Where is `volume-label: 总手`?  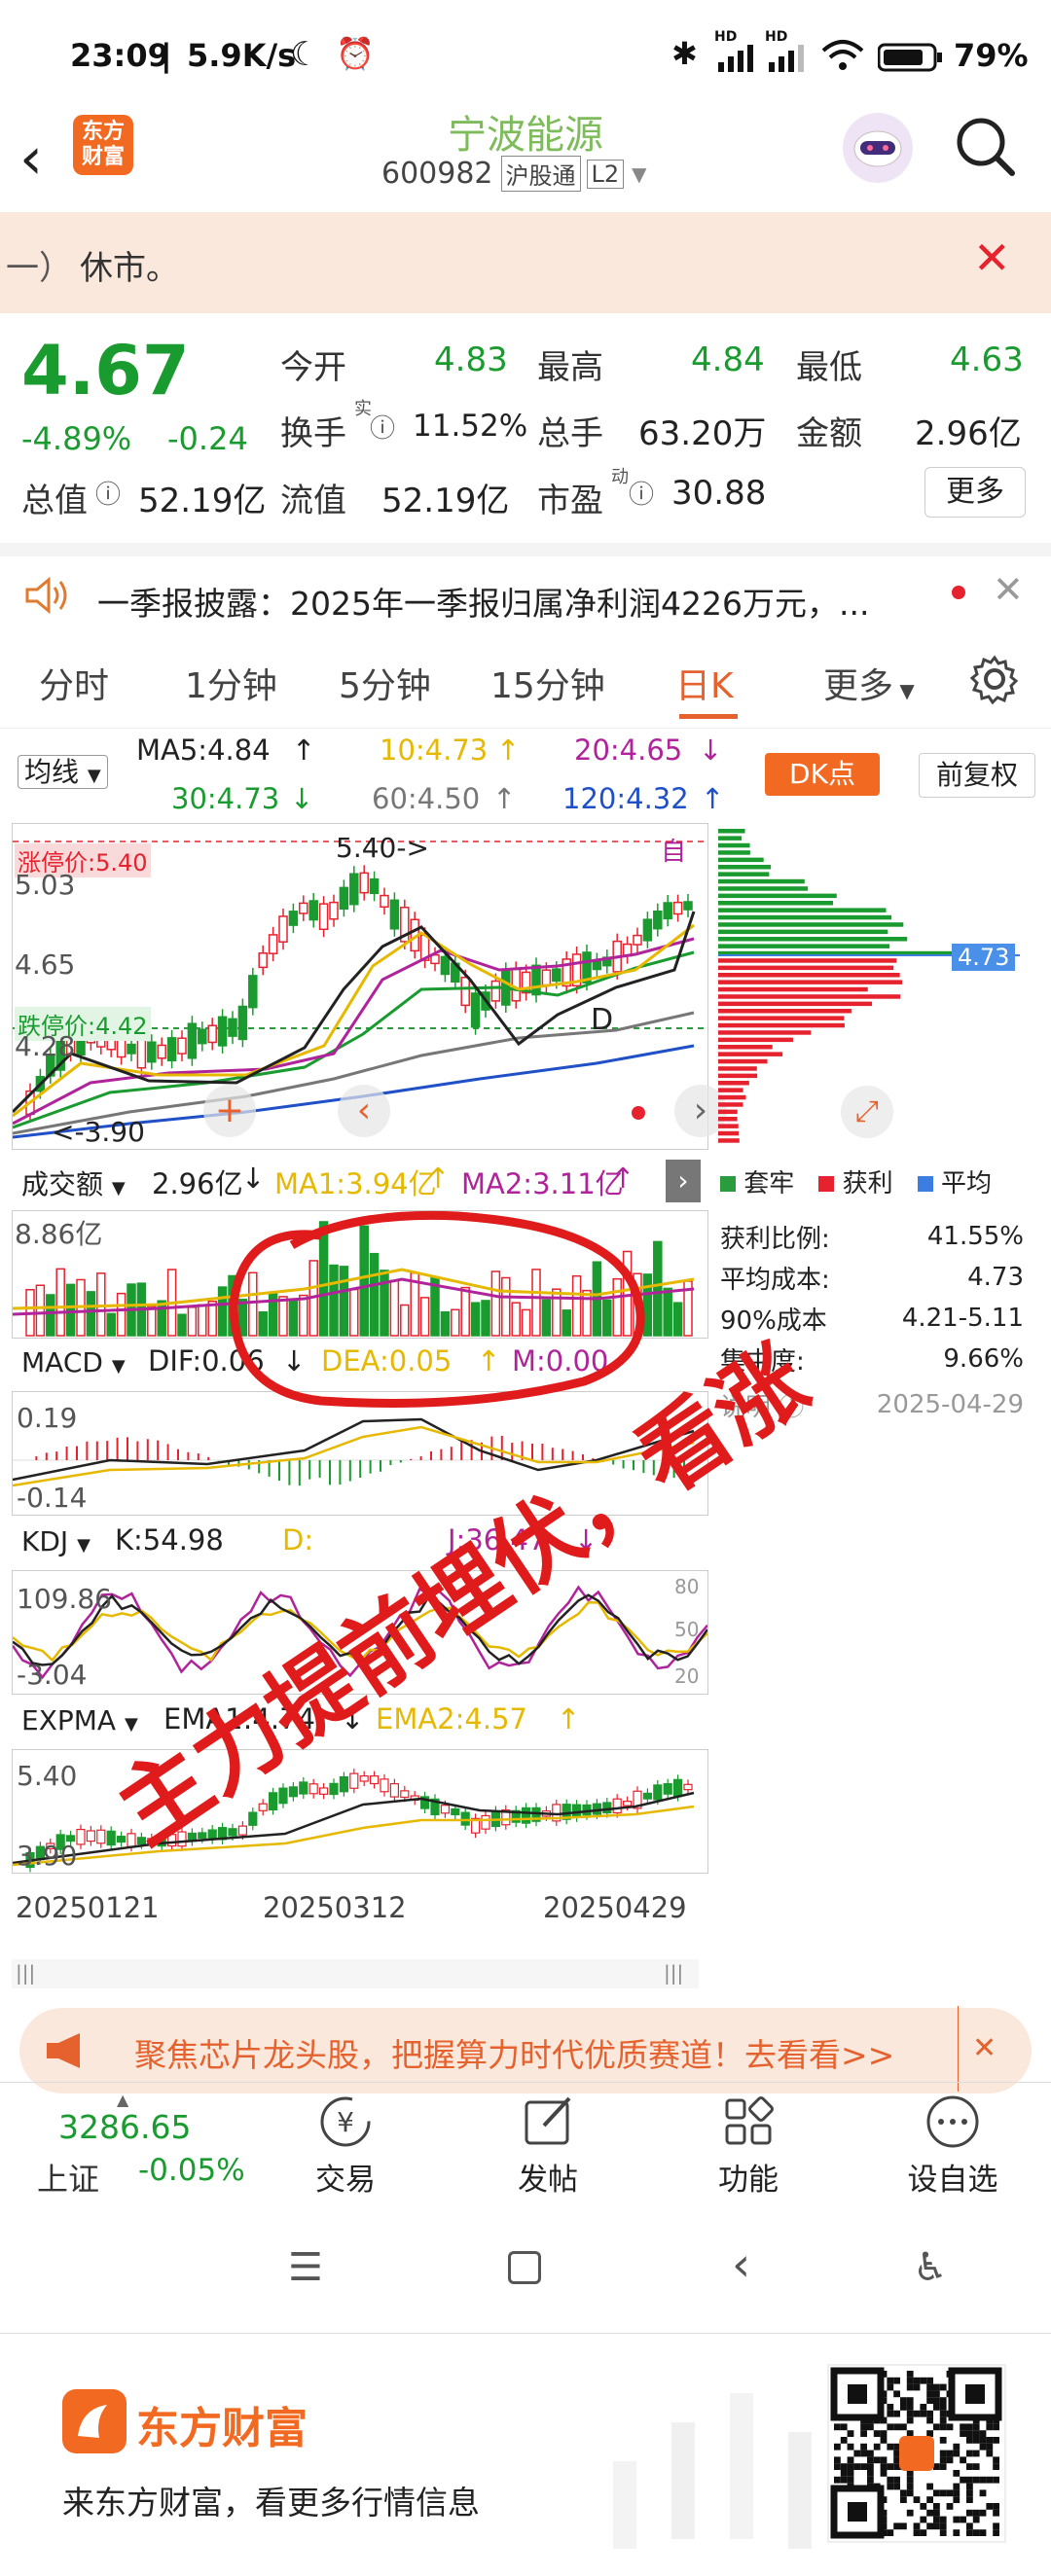
volume-label: 总手 is located at coordinates (570, 433).